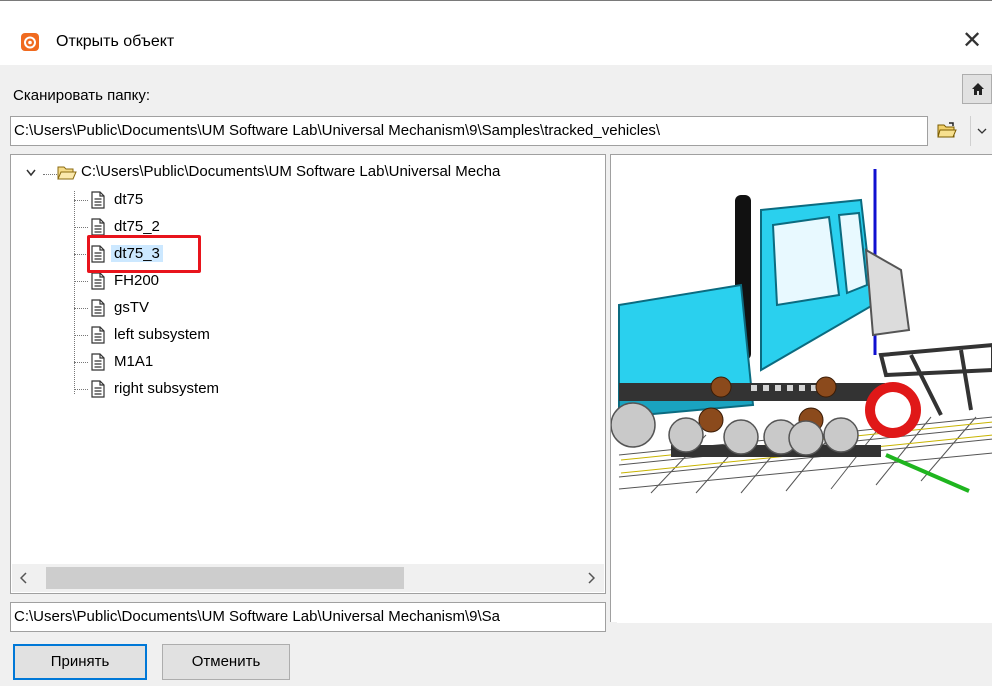  Describe the element at coordinates (144, 254) in the screenshot. I see `selection-highlight-frame` at that location.